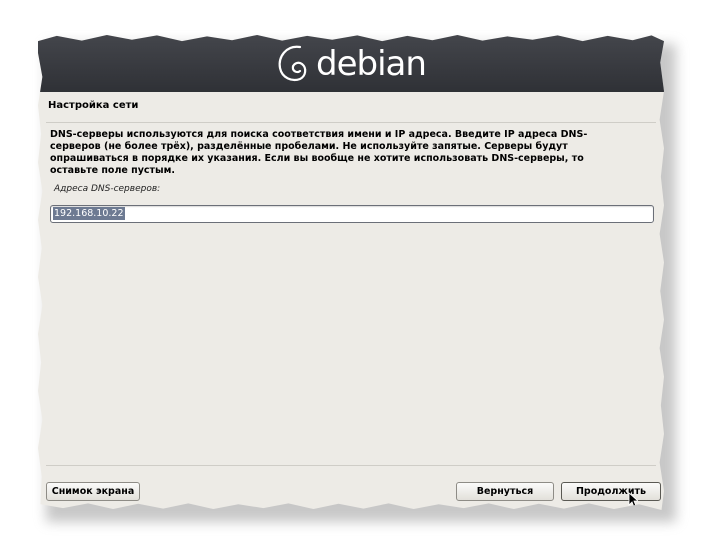 This screenshot has height=544, width=704. What do you see at coordinates (352, 214) in the screenshot?
I see `dns-servers-input: 192.168.10.22` at bounding box center [352, 214].